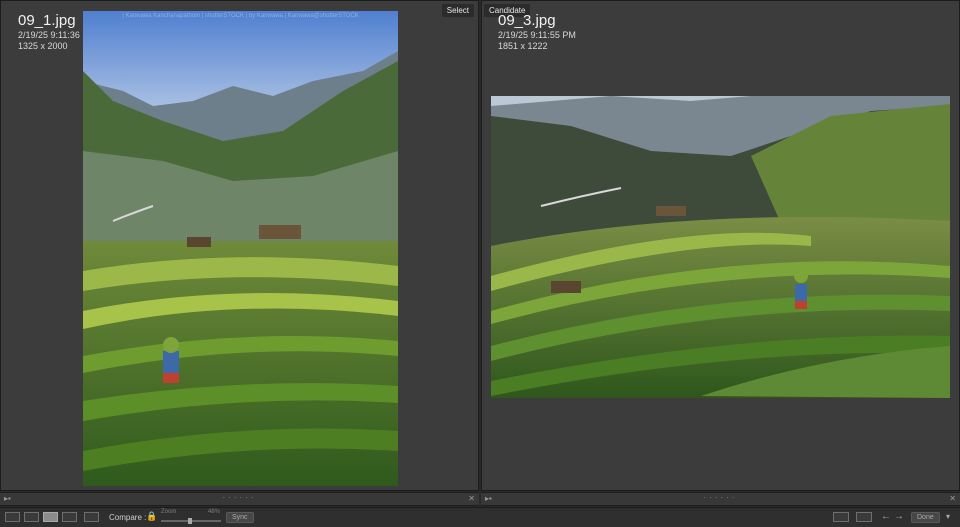 Image resolution: width=960 pixels, height=527 pixels. What do you see at coordinates (151, 516) in the screenshot?
I see `lock-icon: 🔒` at bounding box center [151, 516].